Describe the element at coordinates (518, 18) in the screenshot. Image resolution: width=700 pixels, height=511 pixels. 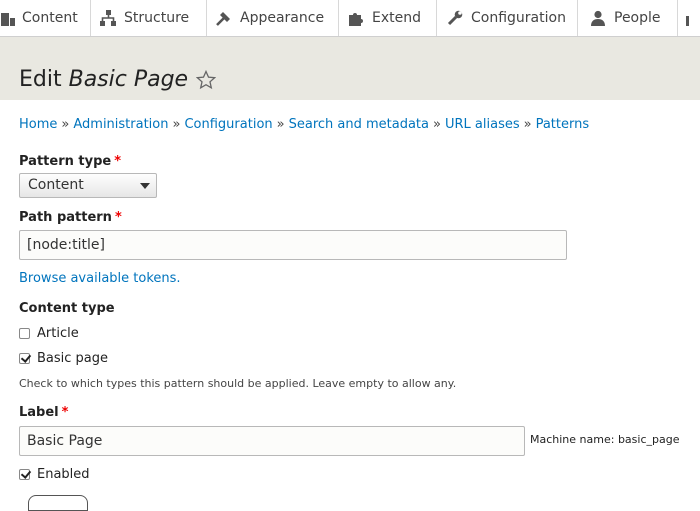
I see `toolbar-item-label: Configuration` at that location.